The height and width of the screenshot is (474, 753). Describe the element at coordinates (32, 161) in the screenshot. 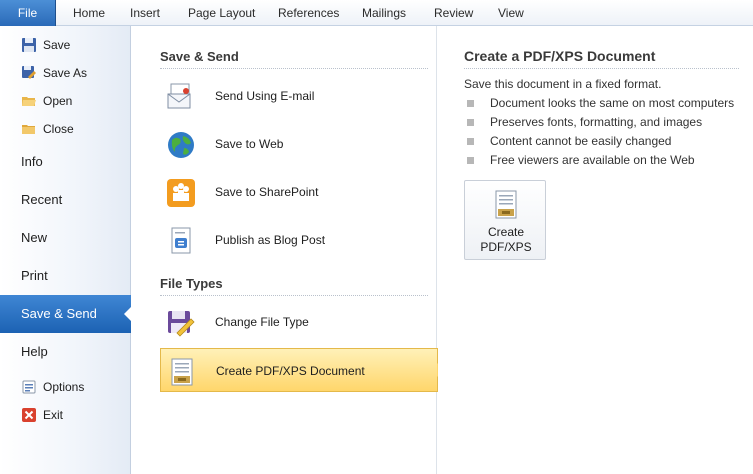

I see `nav-info-label: Info` at that location.